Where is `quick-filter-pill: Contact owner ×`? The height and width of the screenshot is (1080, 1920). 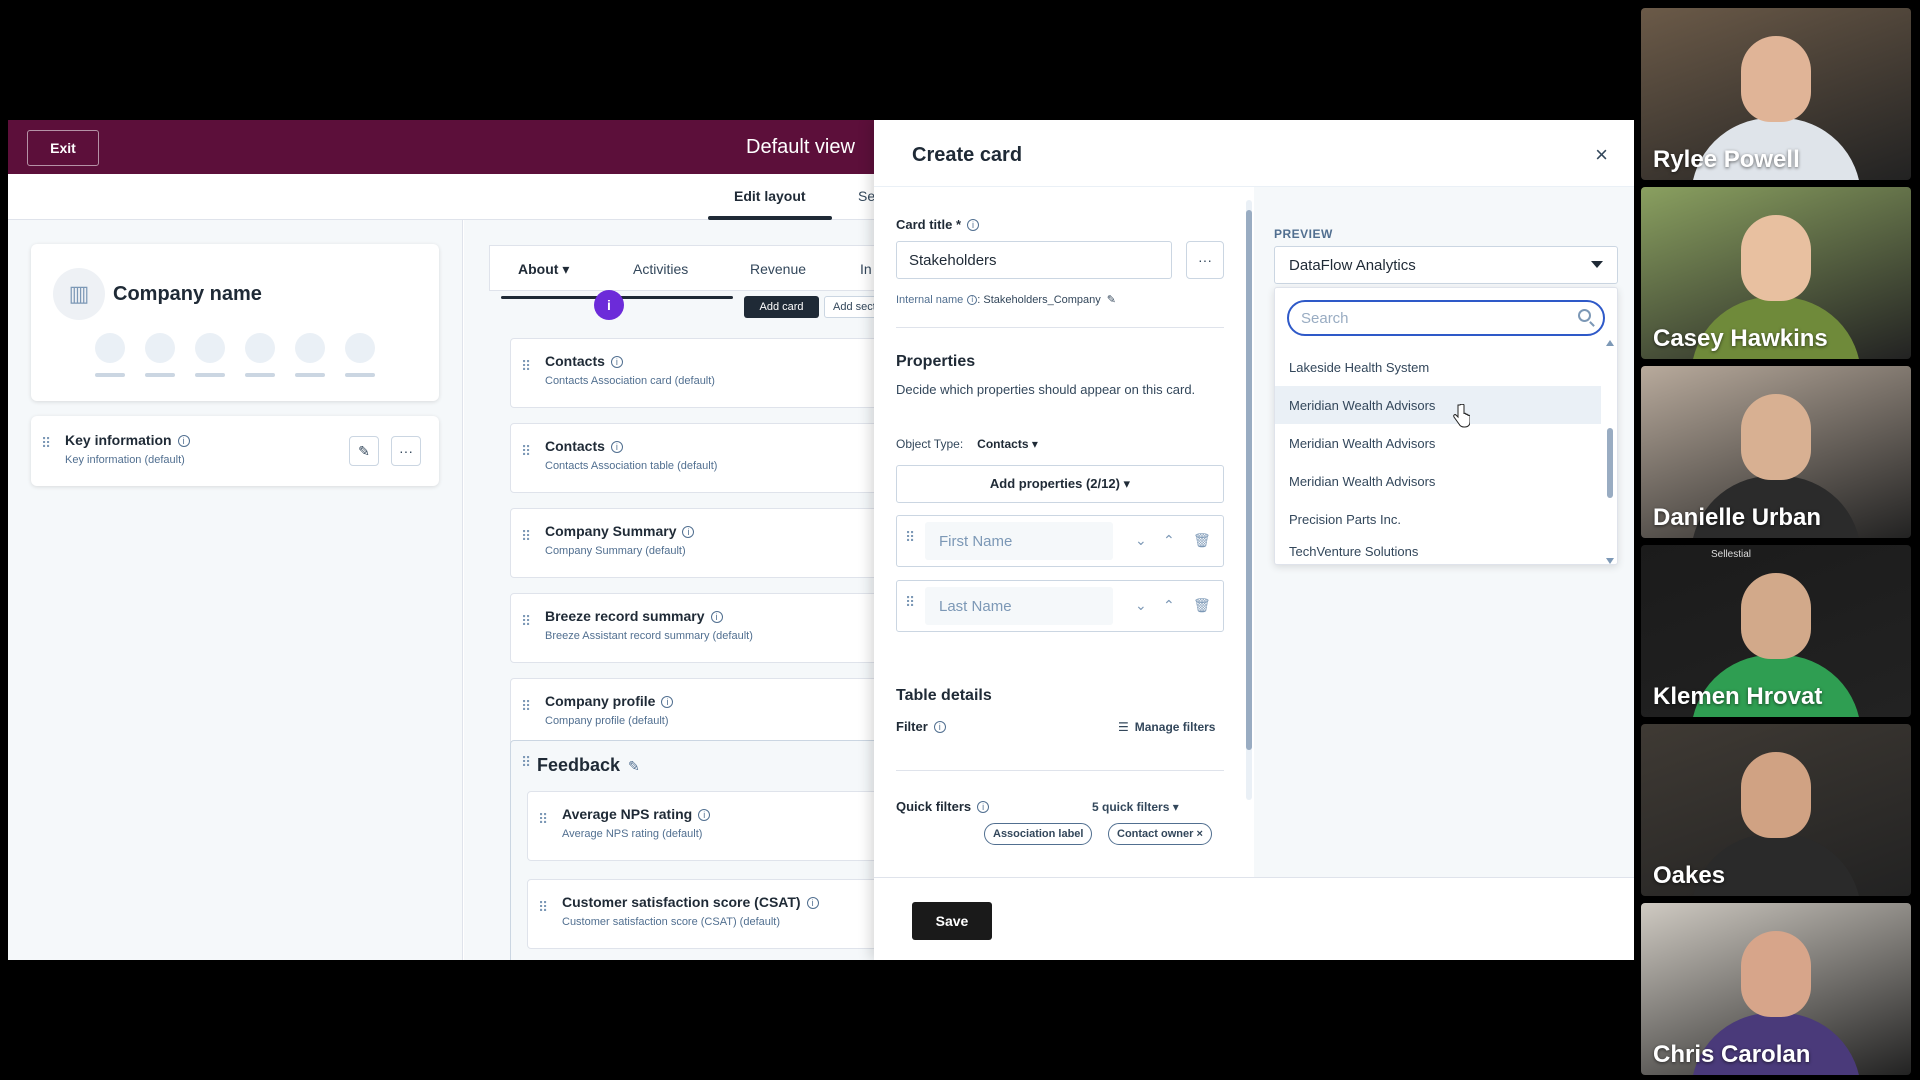 quick-filter-pill: Contact owner × is located at coordinates (1160, 834).